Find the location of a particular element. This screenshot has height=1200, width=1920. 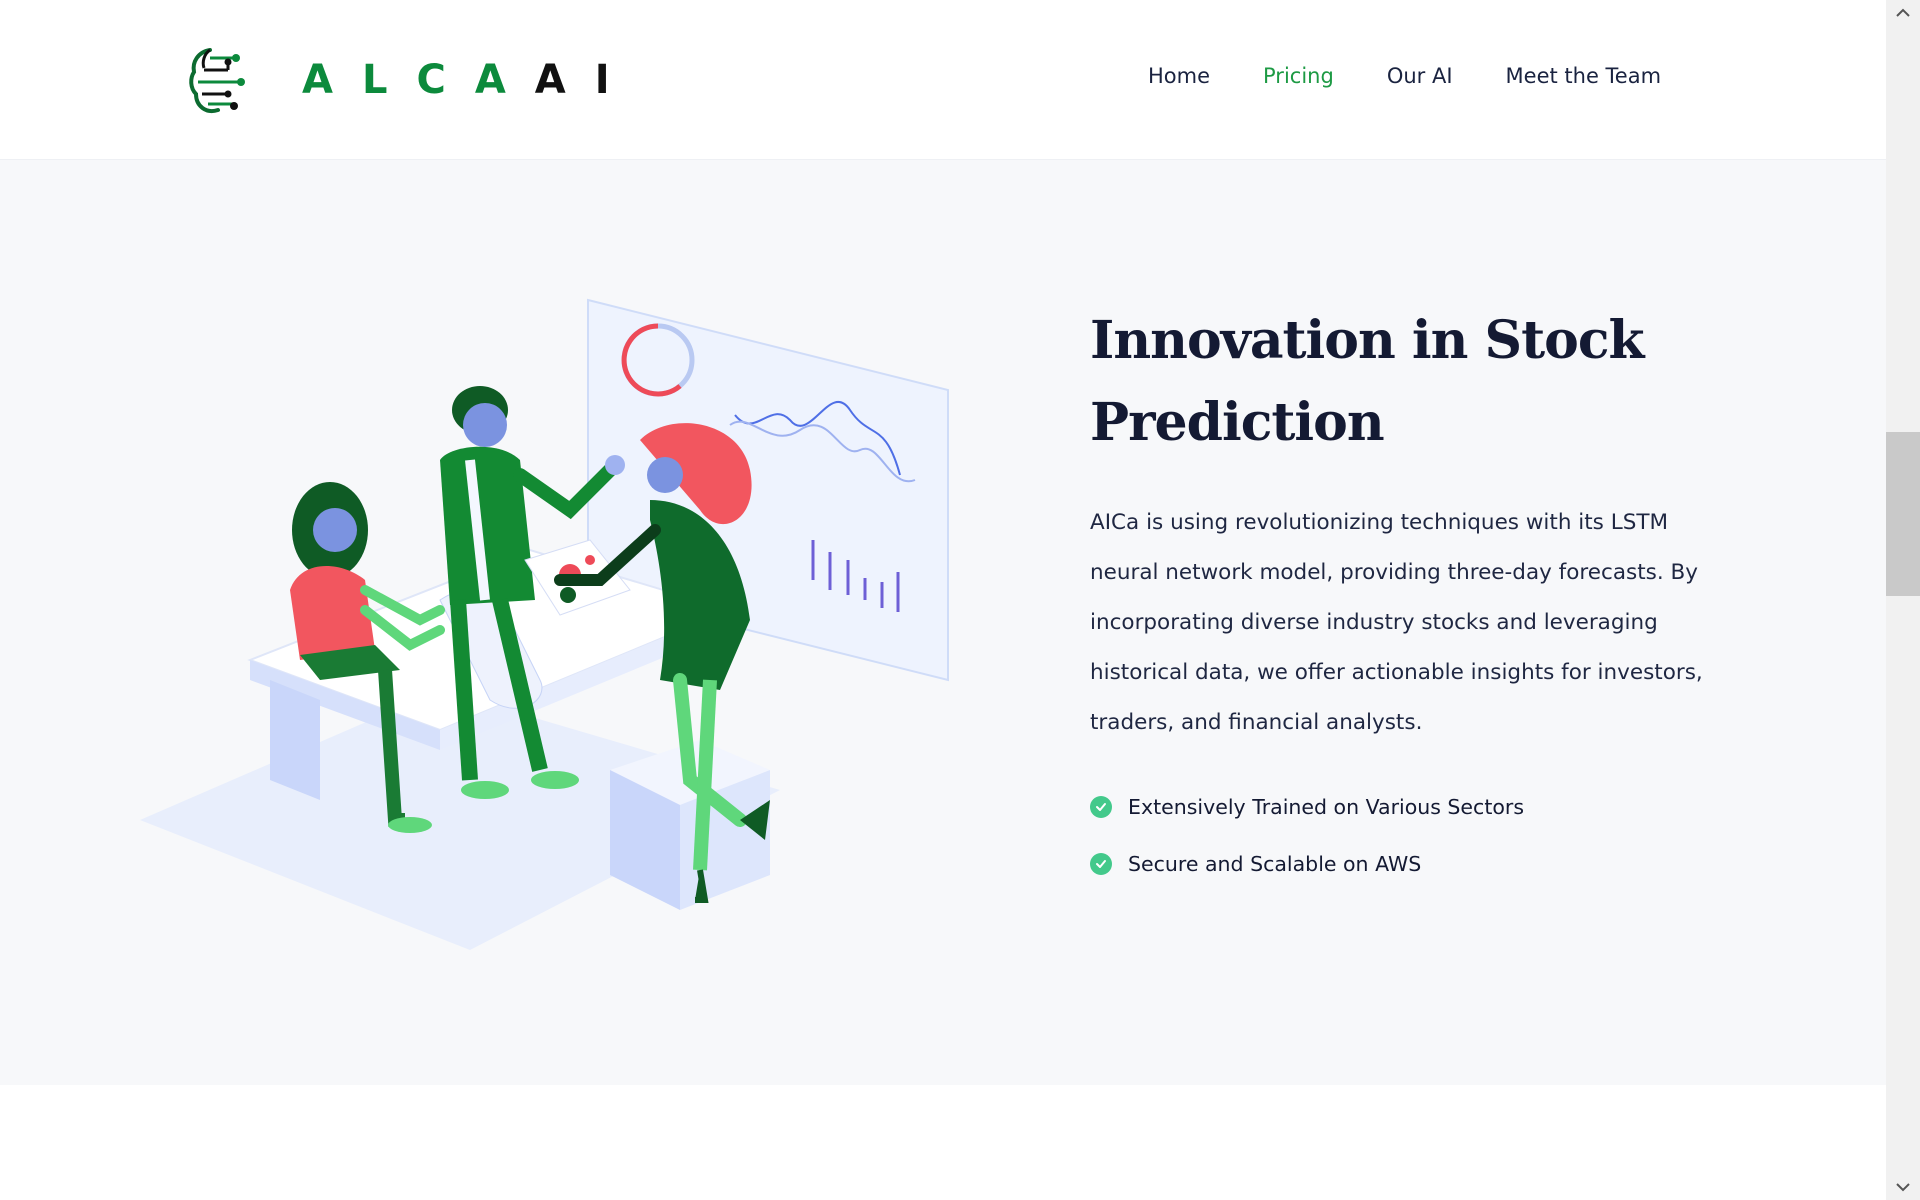

feature-item: Secure and Scalable on AWS is located at coordinates (1420, 863).